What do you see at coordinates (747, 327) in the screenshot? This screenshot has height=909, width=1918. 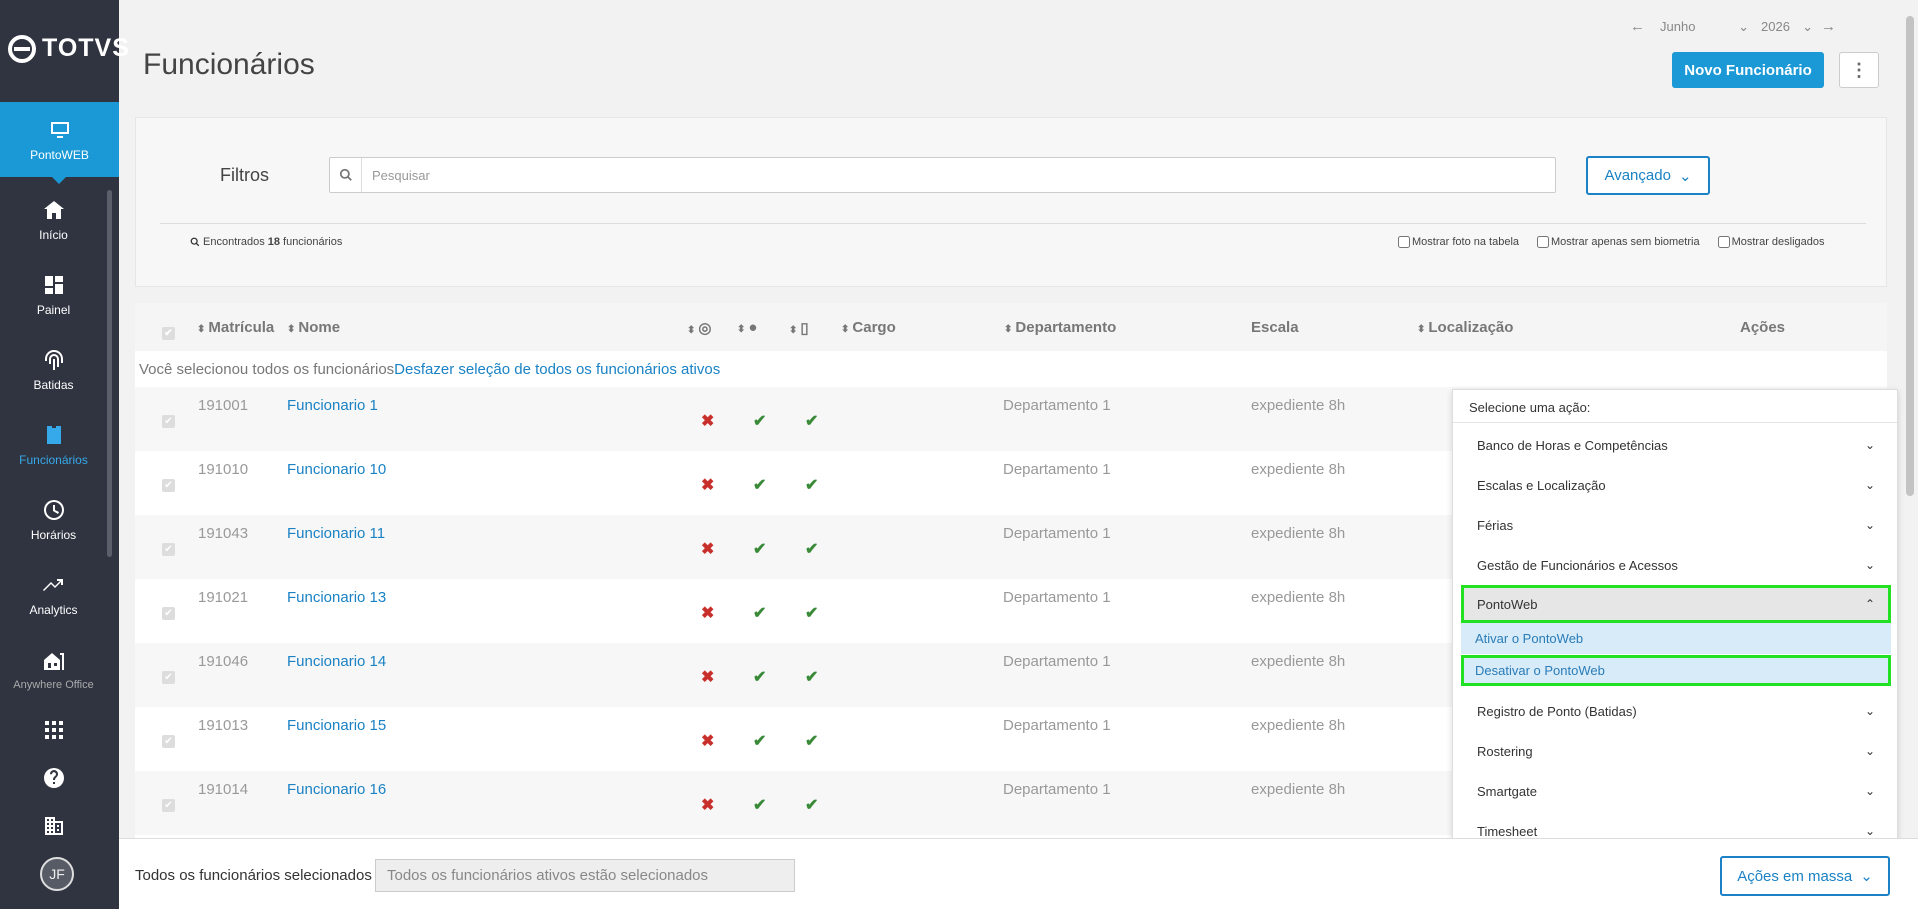 I see `column-web: ⬍ ●` at bounding box center [747, 327].